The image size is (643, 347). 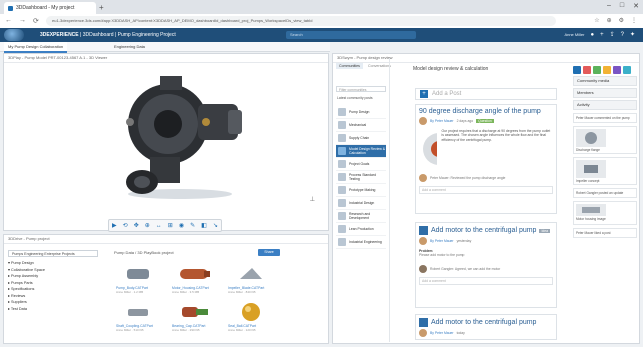 I want to click on sphere-icon, so click(x=251, y=312).